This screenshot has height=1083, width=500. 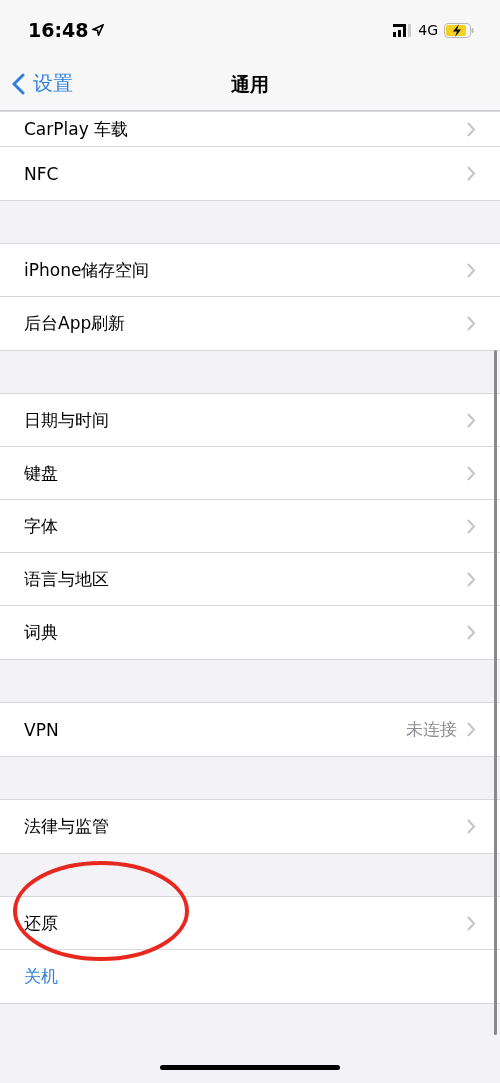 What do you see at coordinates (42, 83) in the screenshot?
I see `back-button: 设置` at bounding box center [42, 83].